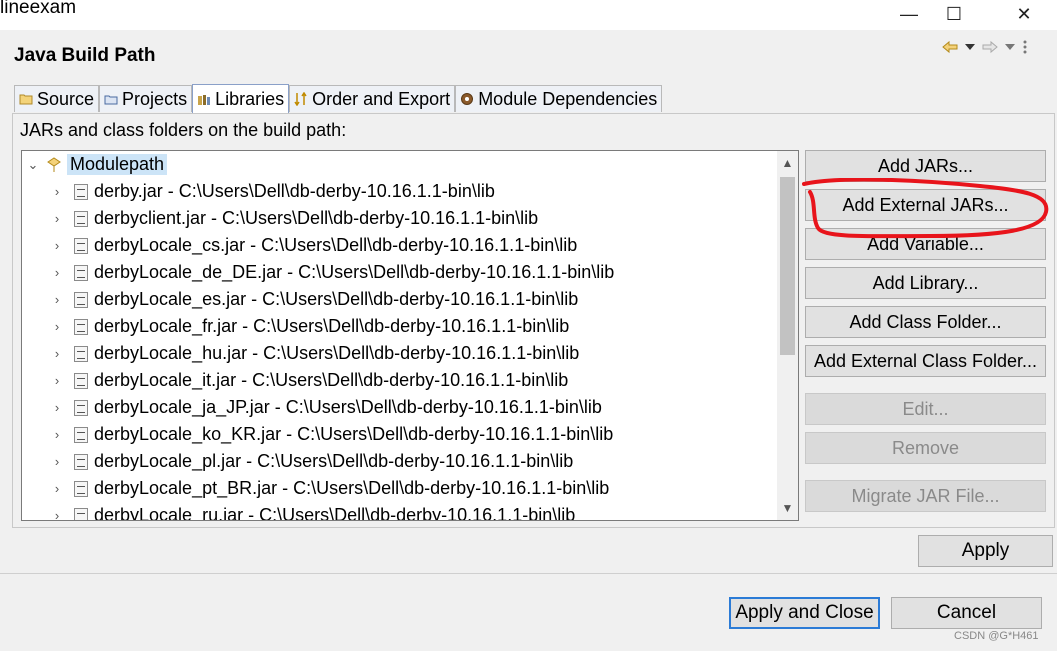  What do you see at coordinates (990, 47) in the screenshot?
I see `forward-arrow-icon` at bounding box center [990, 47].